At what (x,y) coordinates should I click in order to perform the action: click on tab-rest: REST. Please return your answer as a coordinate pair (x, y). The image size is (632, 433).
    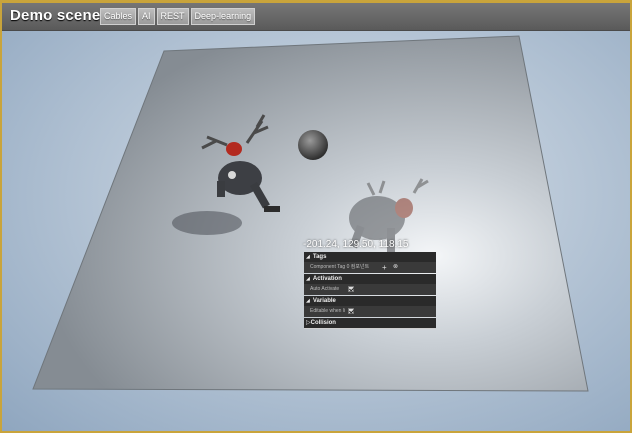
    Looking at the image, I should click on (172, 16).